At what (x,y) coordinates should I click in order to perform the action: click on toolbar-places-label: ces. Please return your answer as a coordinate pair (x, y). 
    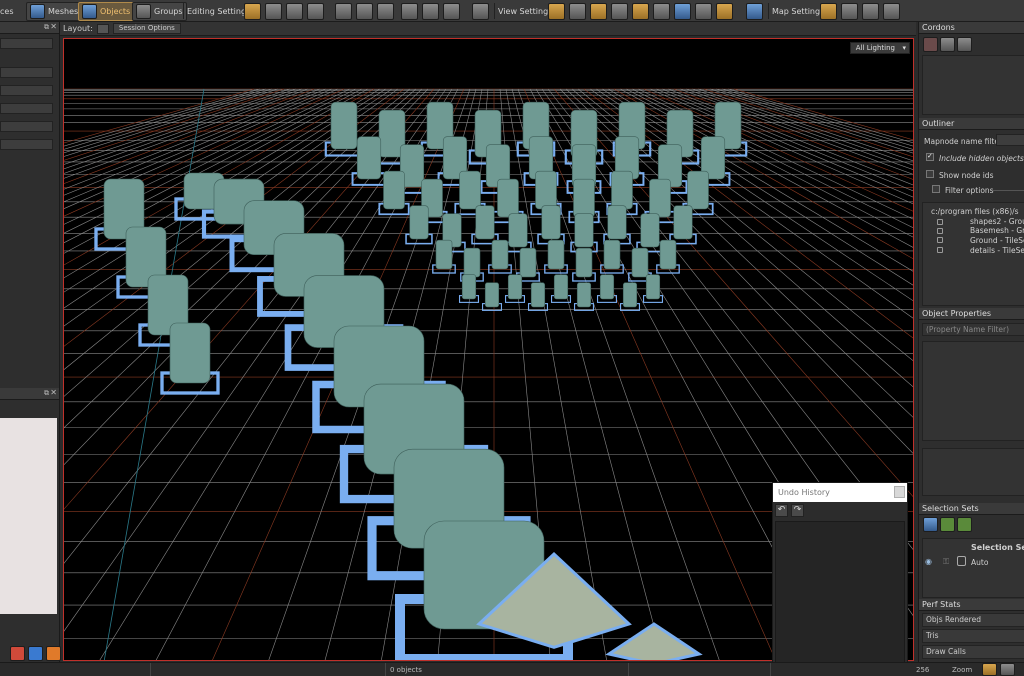
    Looking at the image, I should click on (7, 11).